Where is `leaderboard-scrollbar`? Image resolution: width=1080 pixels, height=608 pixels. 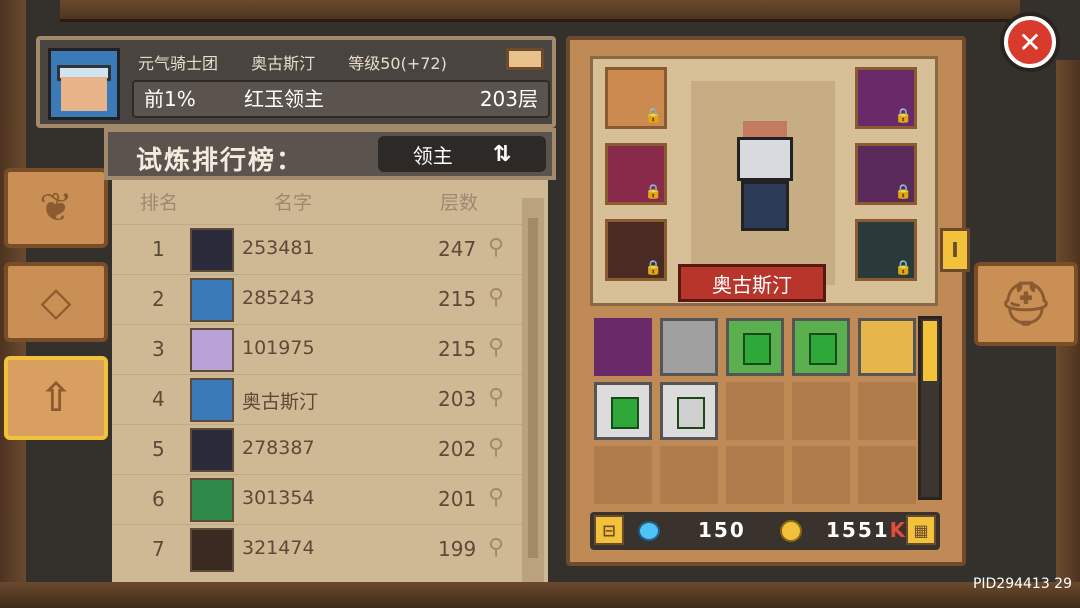 leaderboard-scrollbar is located at coordinates (533, 390).